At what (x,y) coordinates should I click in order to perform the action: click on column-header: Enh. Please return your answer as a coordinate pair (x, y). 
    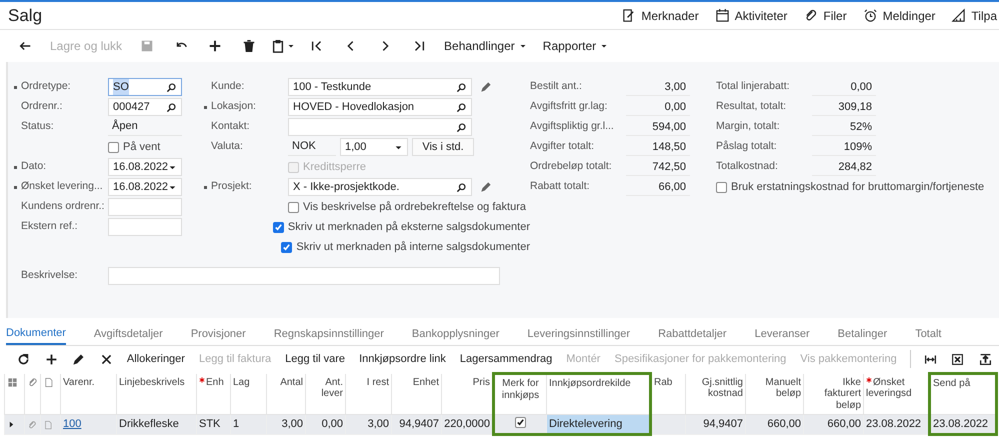
    Looking at the image, I should click on (213, 394).